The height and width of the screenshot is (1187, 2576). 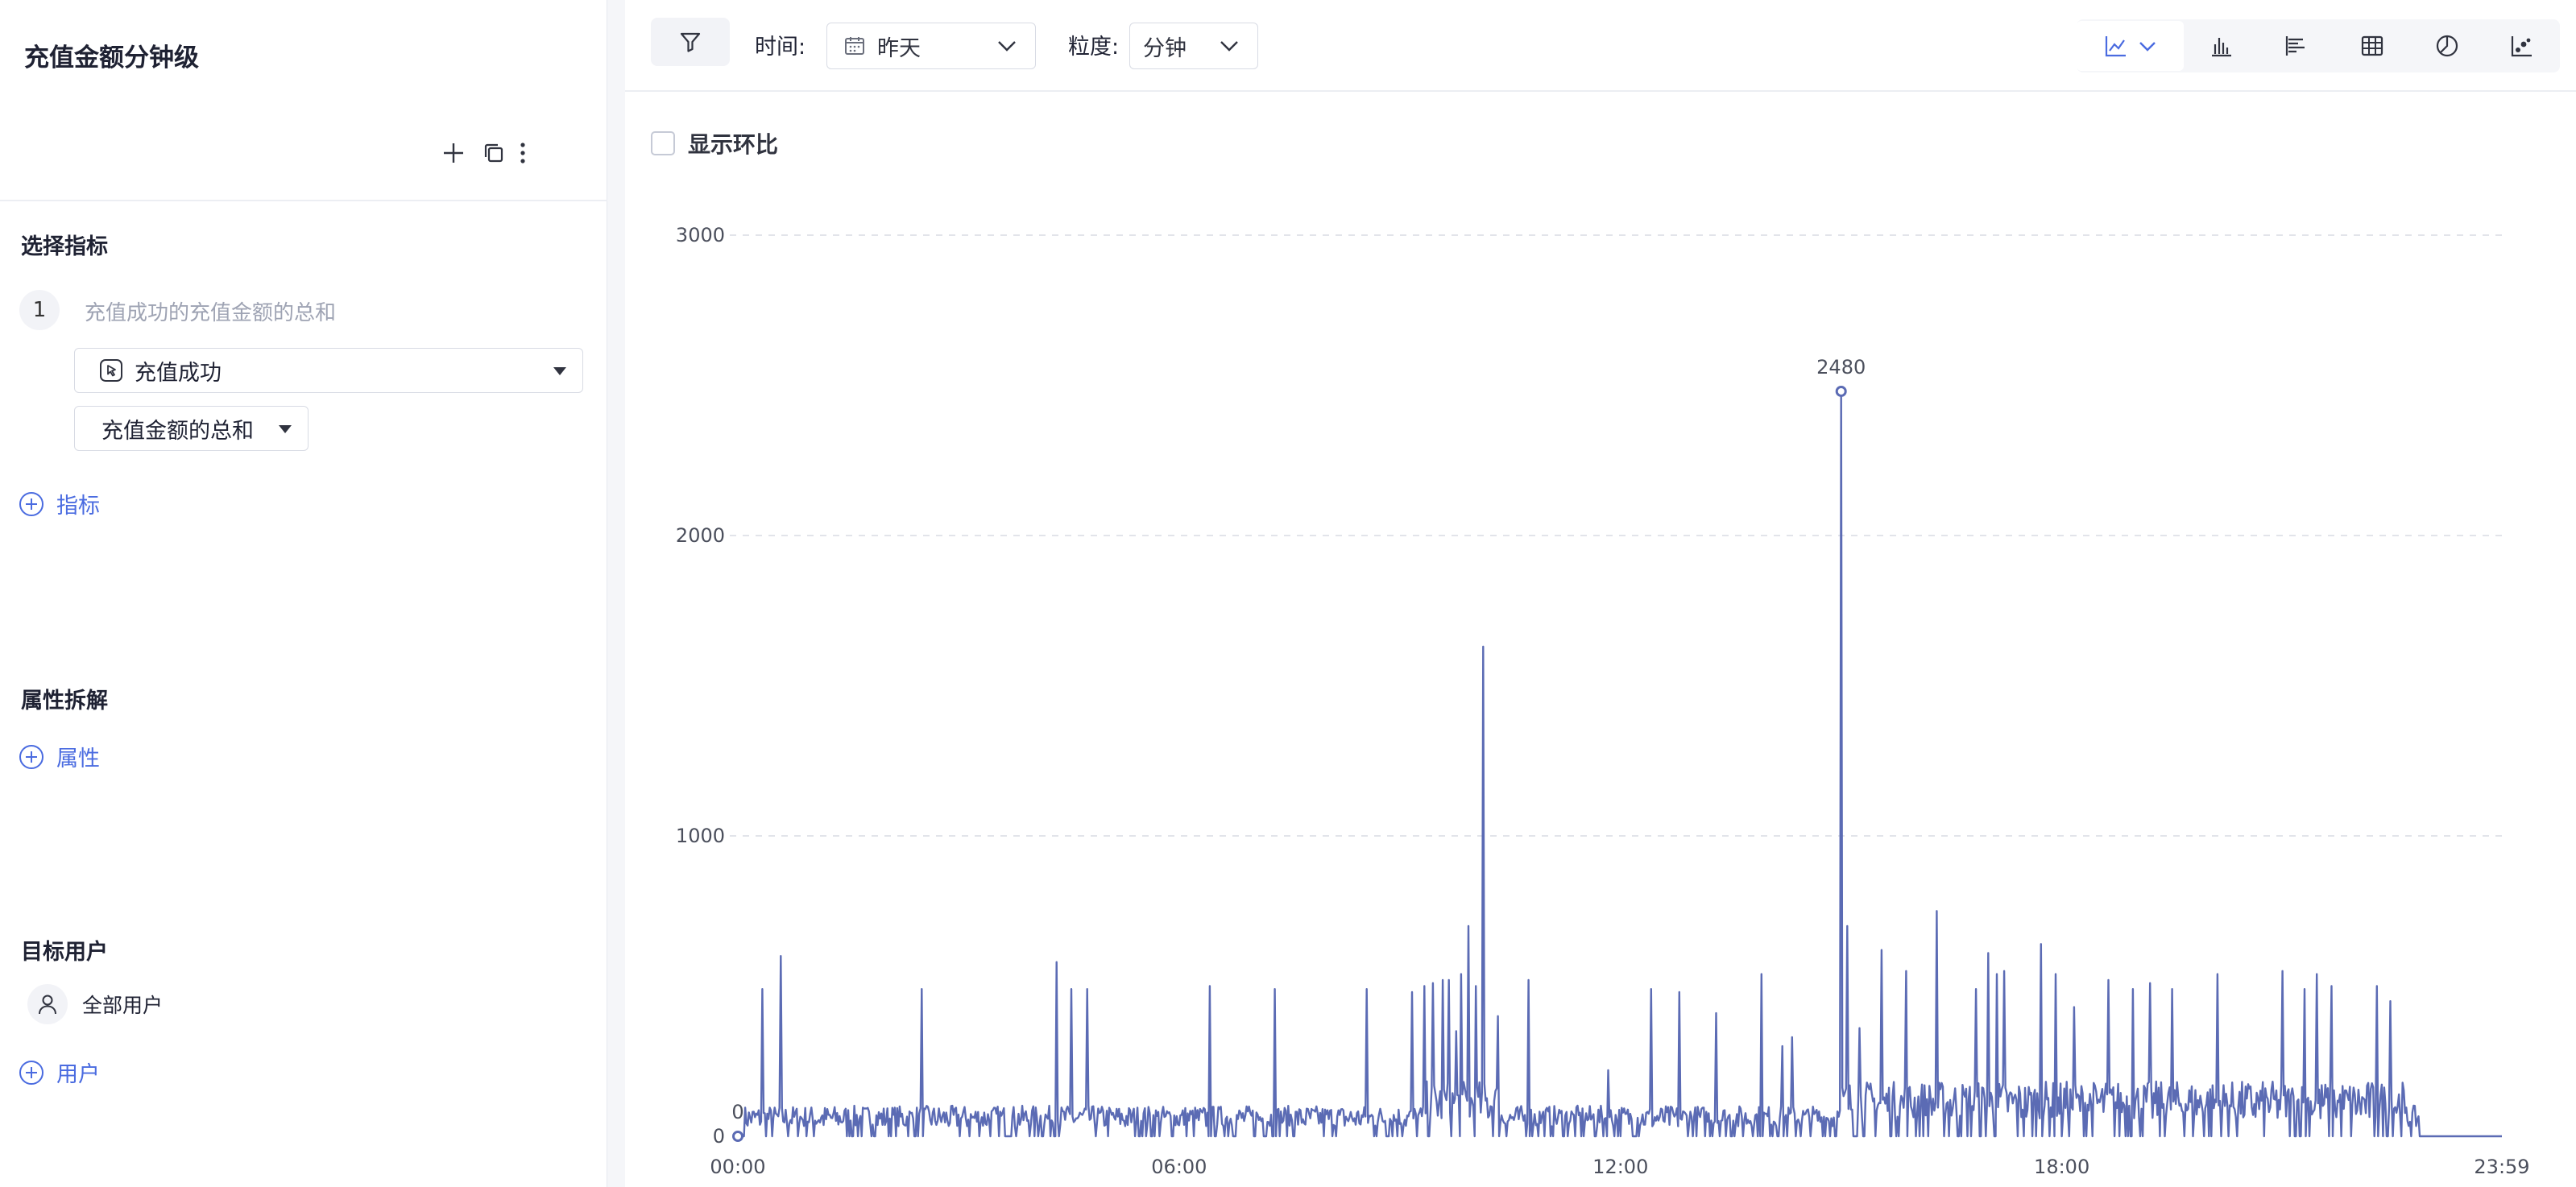 What do you see at coordinates (2061, 1167) in the screenshot?
I see `x-tick-label: 18:00` at bounding box center [2061, 1167].